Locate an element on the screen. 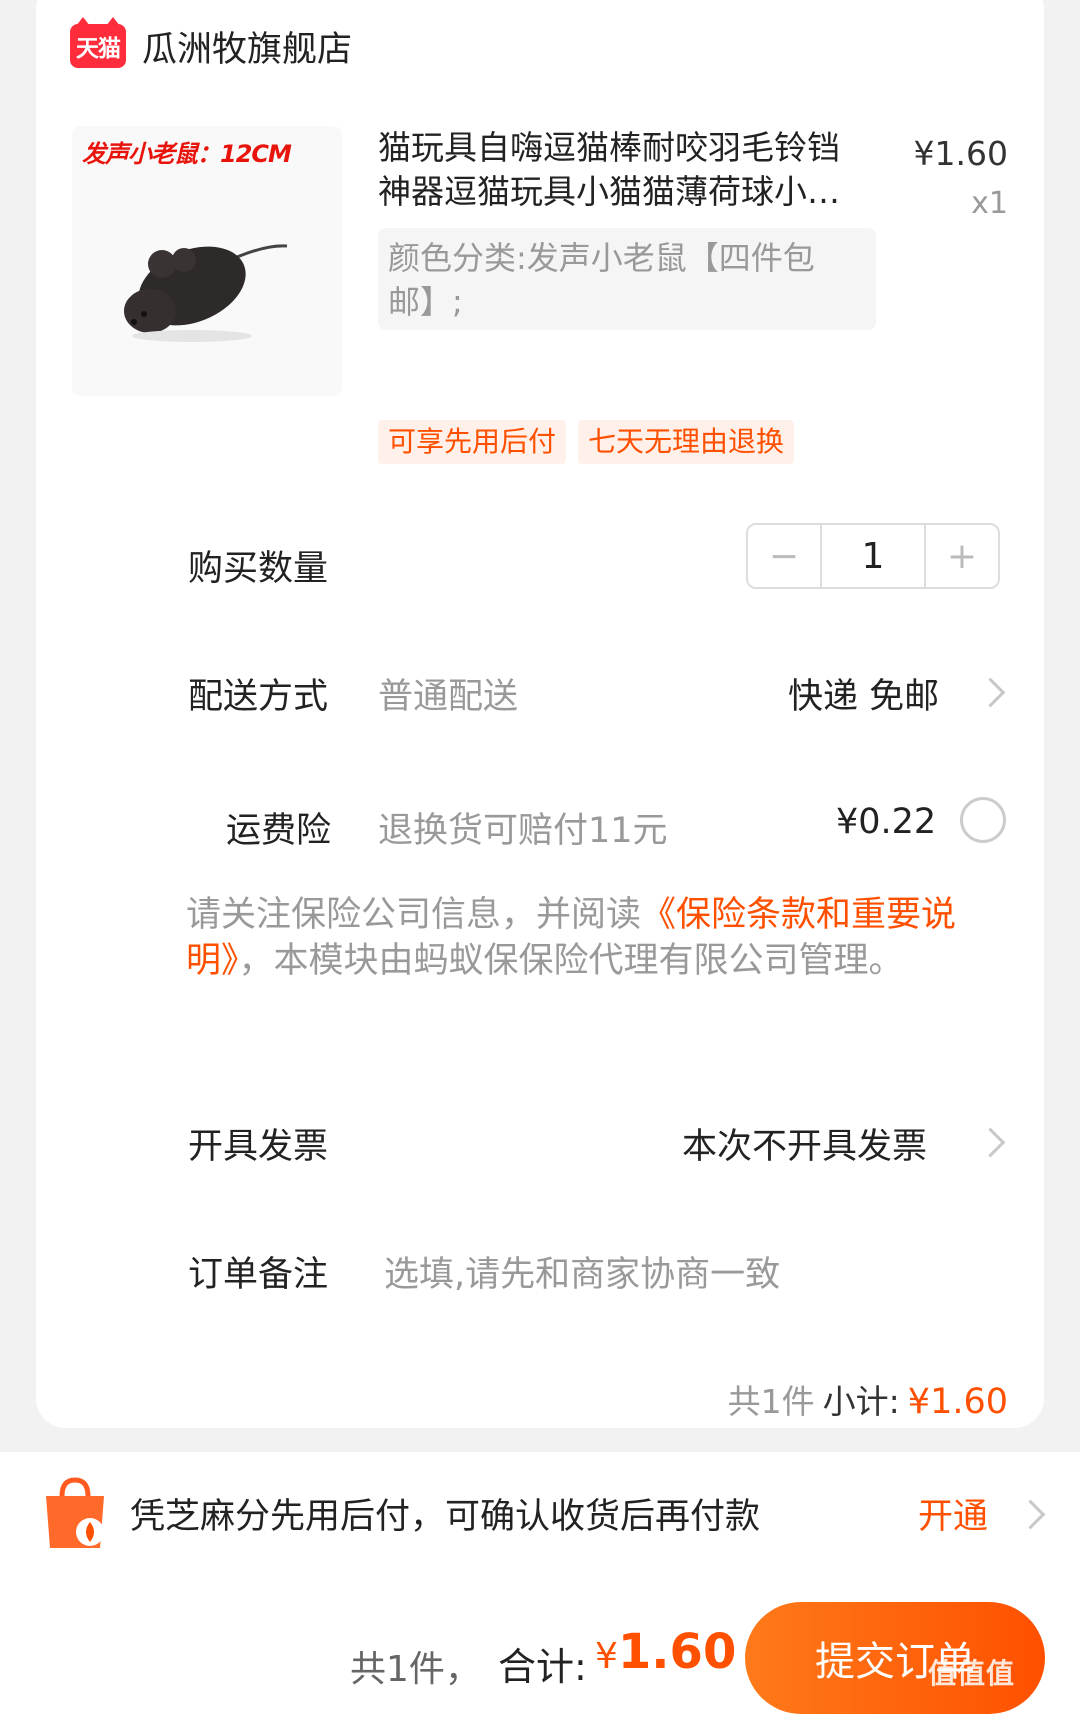 This screenshot has width=1080, height=1725. insurance-label: 运费险 is located at coordinates (279, 831).